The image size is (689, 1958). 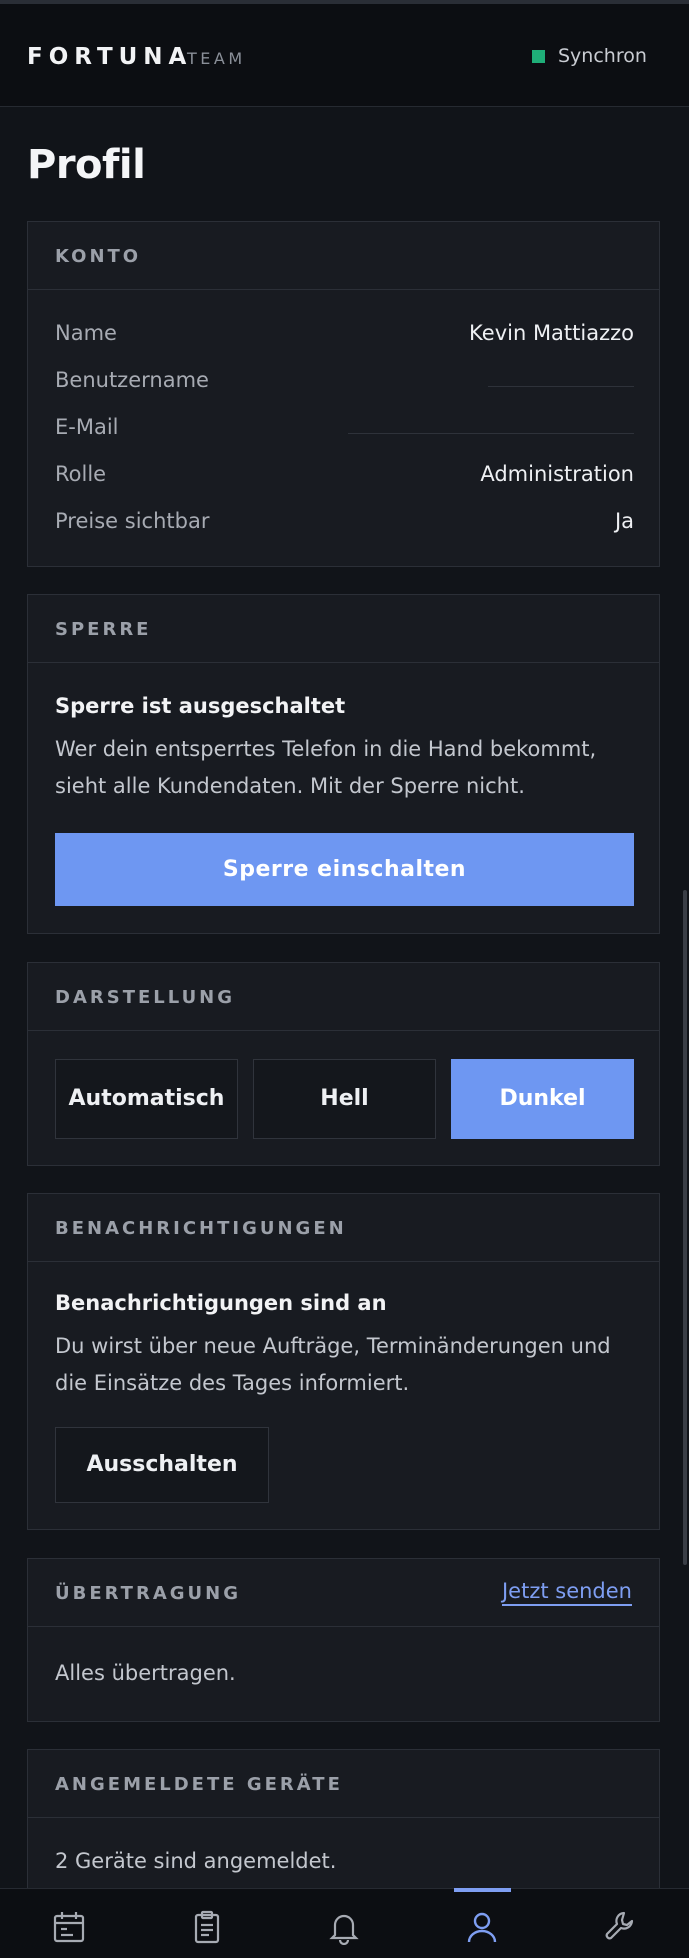 What do you see at coordinates (221, 1303) in the screenshot?
I see `notifications-status: Benachrichtigungen sind an` at bounding box center [221, 1303].